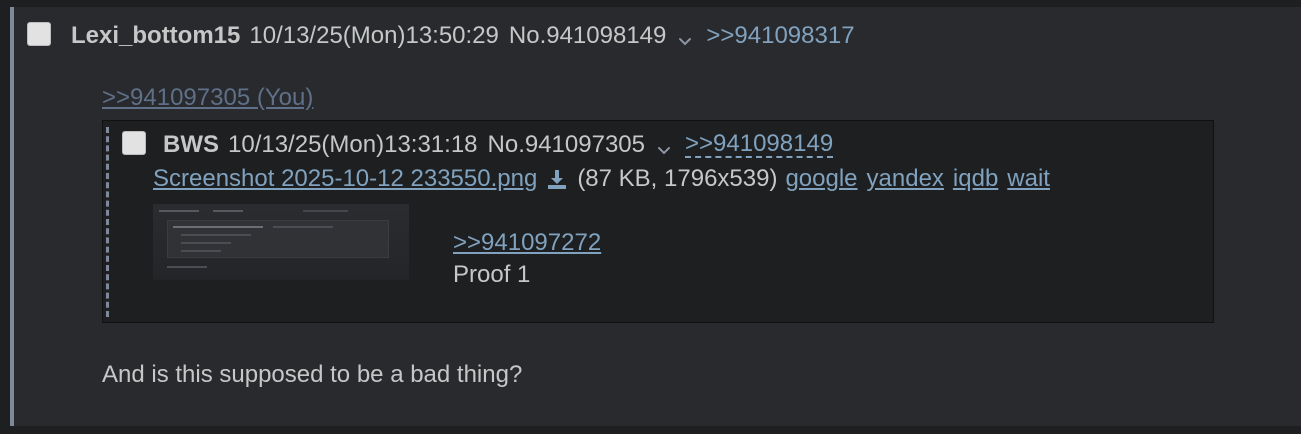 The height and width of the screenshot is (434, 1301). Describe the element at coordinates (1028, 179) in the screenshot. I see `search-link-wait: wait` at that location.